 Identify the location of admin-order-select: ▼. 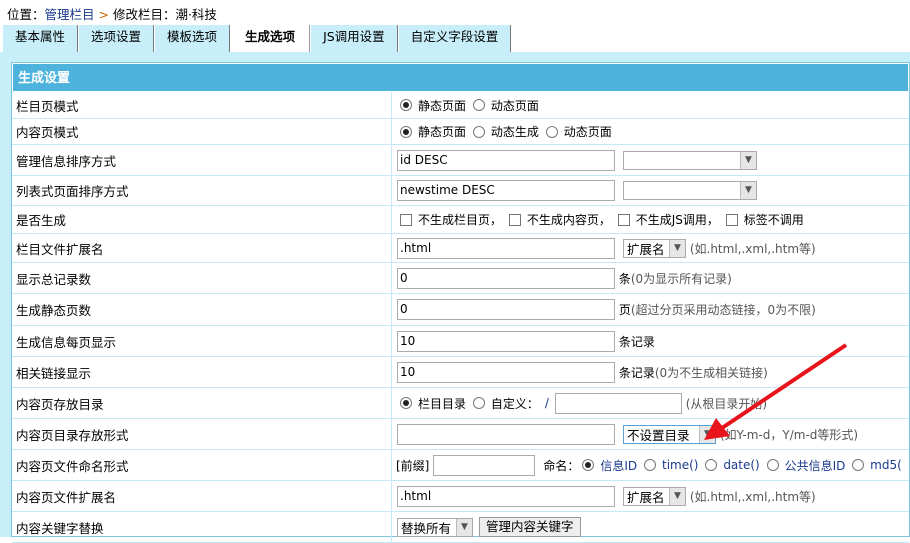
(690, 160).